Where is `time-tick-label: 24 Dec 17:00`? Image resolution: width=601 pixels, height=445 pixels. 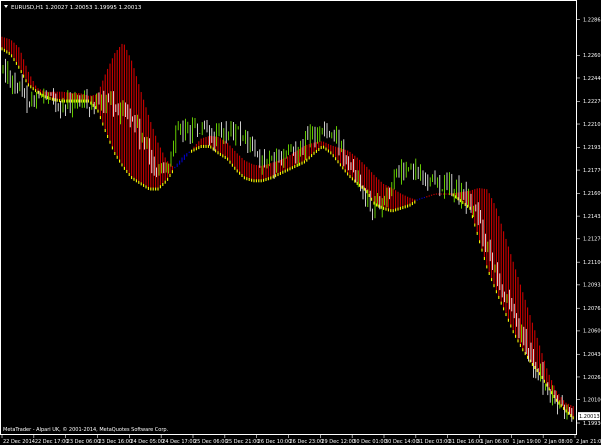 time-tick-label: 24 Dec 17:00 is located at coordinates (179, 442).